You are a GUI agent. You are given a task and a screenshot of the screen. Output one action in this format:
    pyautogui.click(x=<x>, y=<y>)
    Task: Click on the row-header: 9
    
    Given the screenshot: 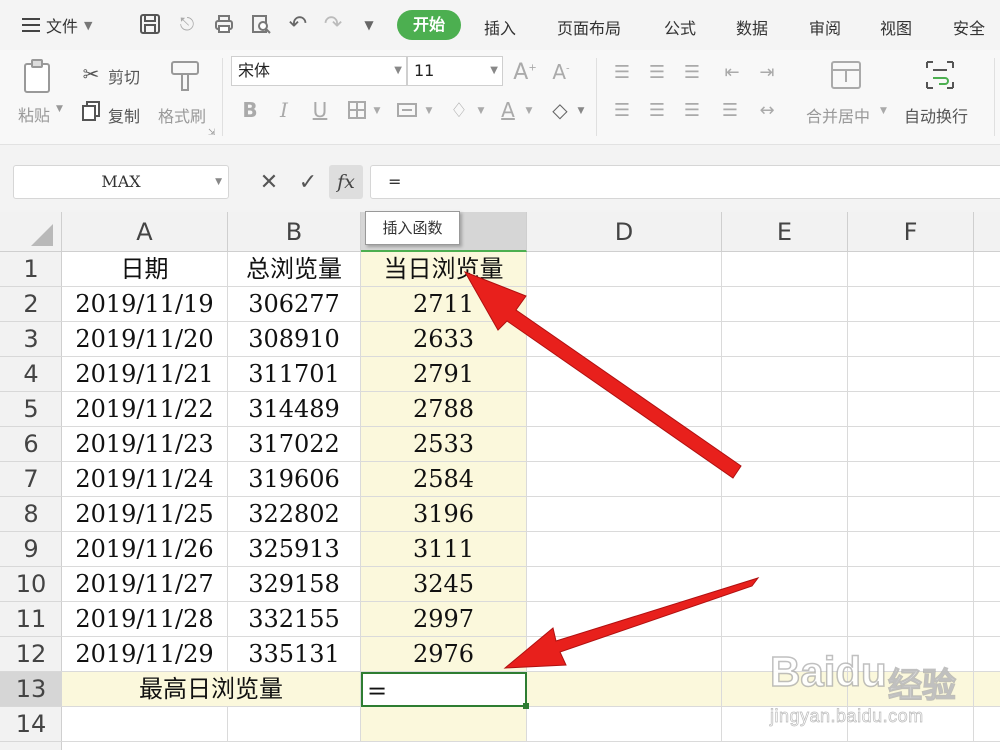 What is the action you would take?
    pyautogui.click(x=31, y=549)
    